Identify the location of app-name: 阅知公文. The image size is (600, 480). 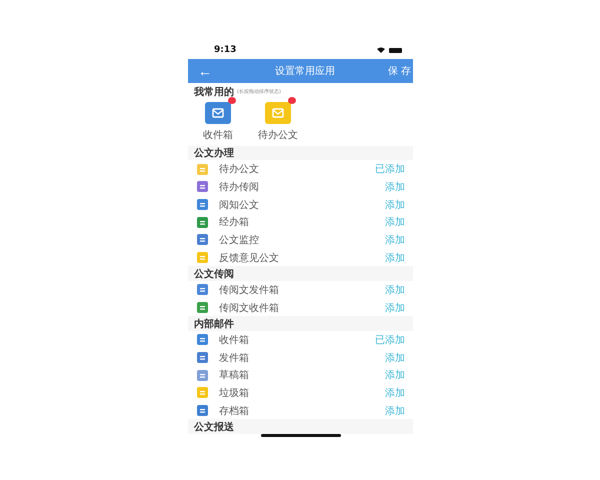
(239, 205).